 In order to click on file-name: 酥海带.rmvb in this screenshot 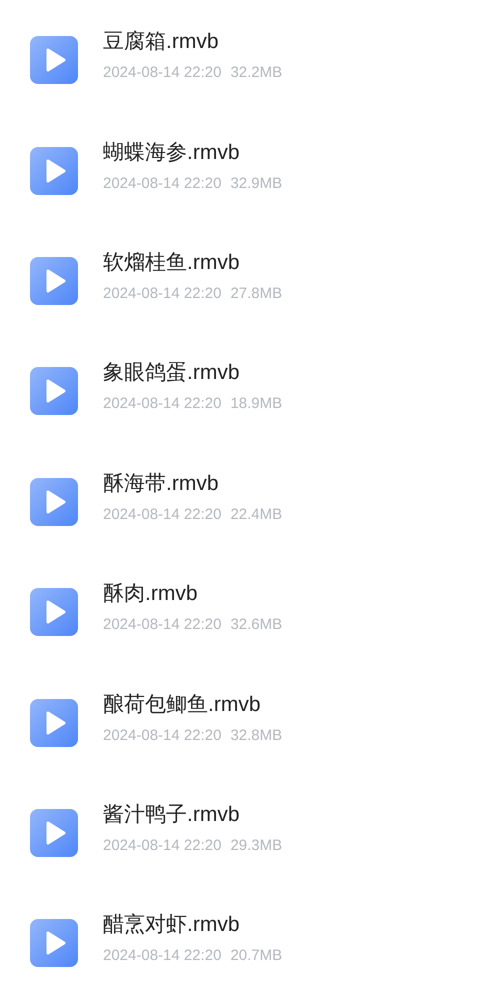, I will do `click(161, 483)`.